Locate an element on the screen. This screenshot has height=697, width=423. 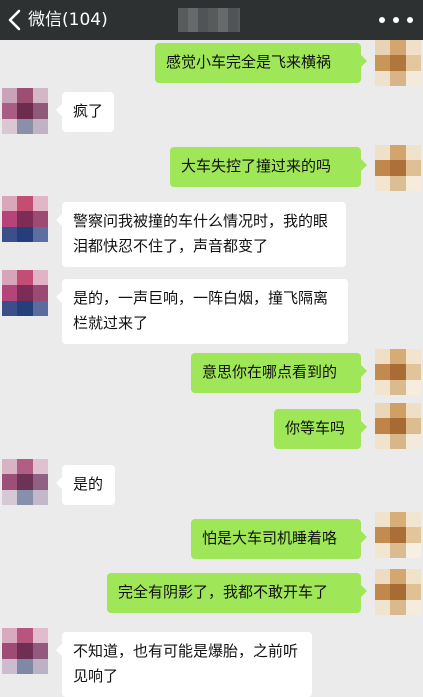
message-bubble: 你等车吗 is located at coordinates (320, 429).